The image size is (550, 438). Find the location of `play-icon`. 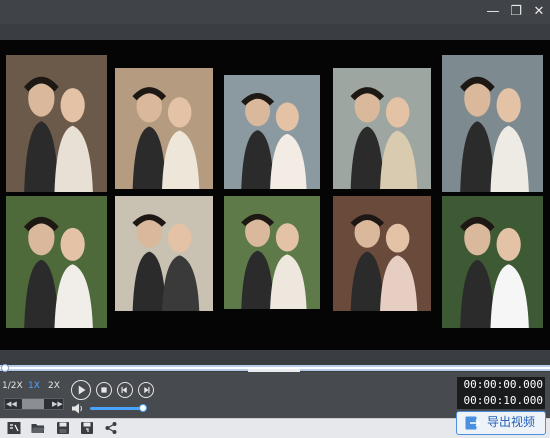

play-icon is located at coordinates (82, 390).